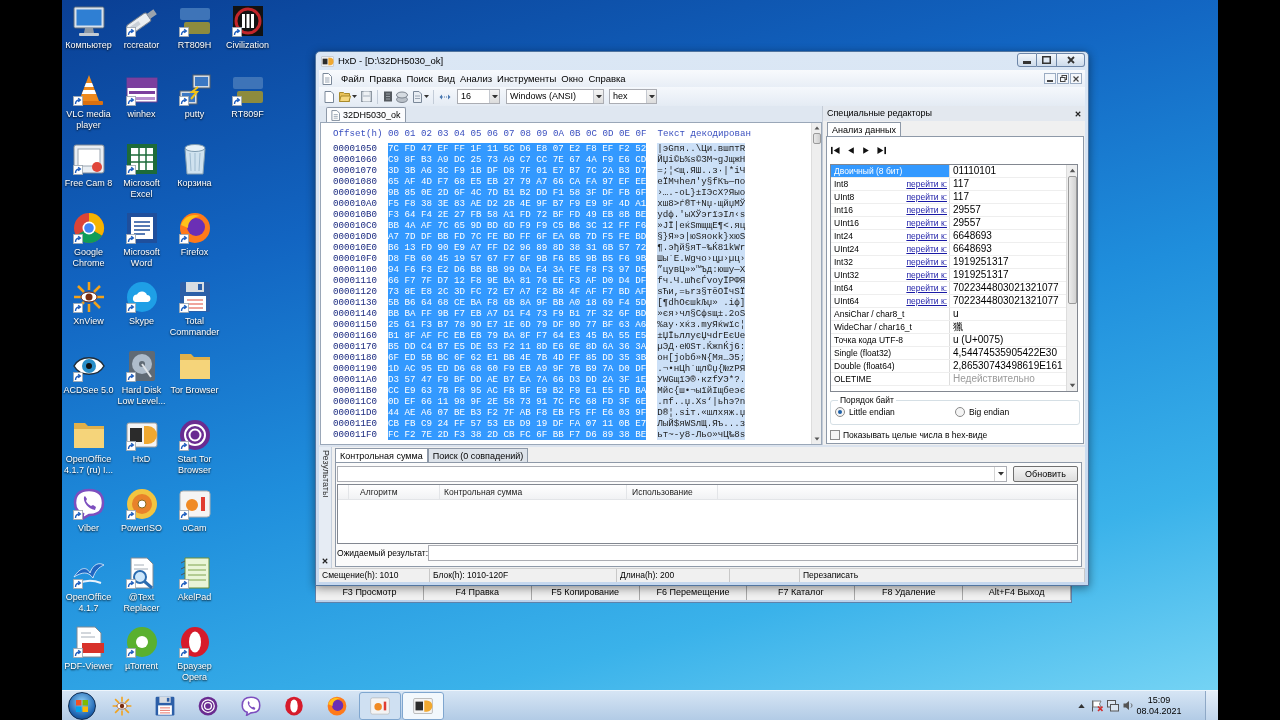 The width and height of the screenshot is (1280, 720). What do you see at coordinates (141, 45) in the screenshot?
I see `desktop-icon-label: rccreator` at bounding box center [141, 45].